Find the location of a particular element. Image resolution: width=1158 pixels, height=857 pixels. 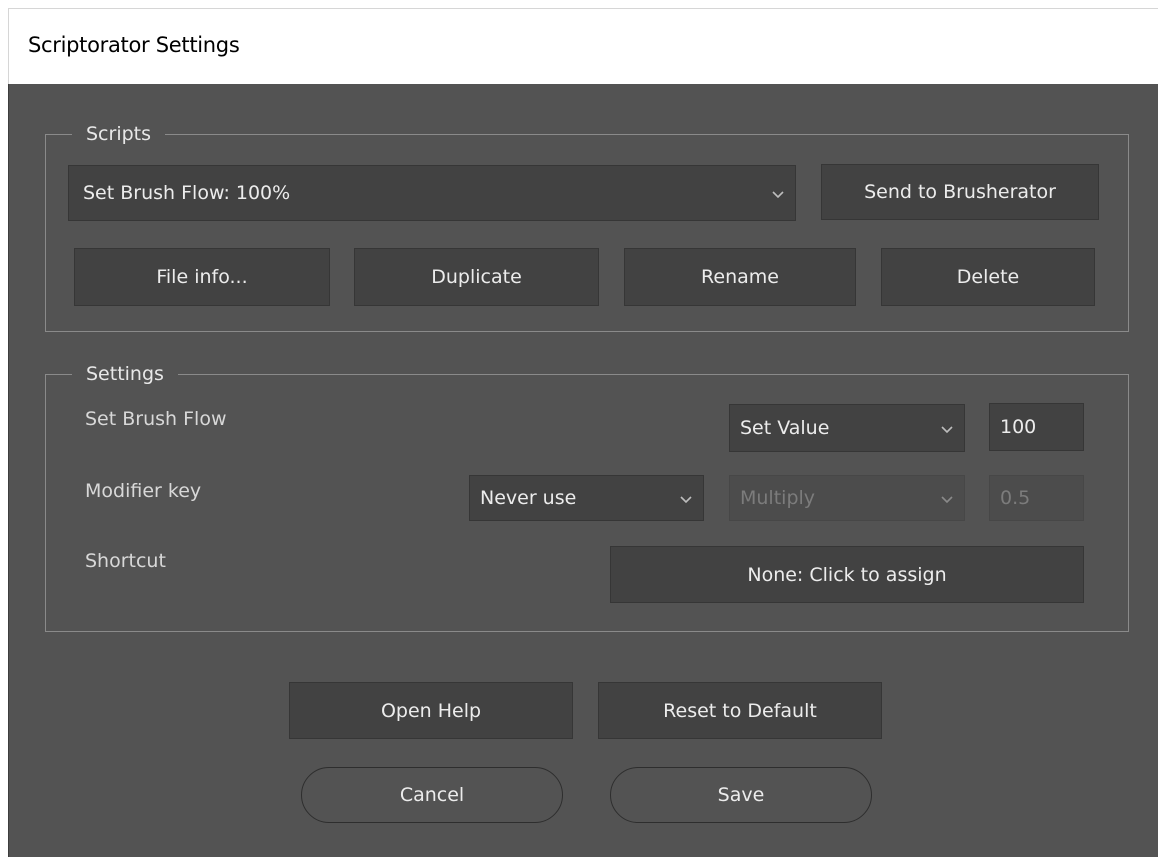

rename-label: Rename is located at coordinates (740, 277).